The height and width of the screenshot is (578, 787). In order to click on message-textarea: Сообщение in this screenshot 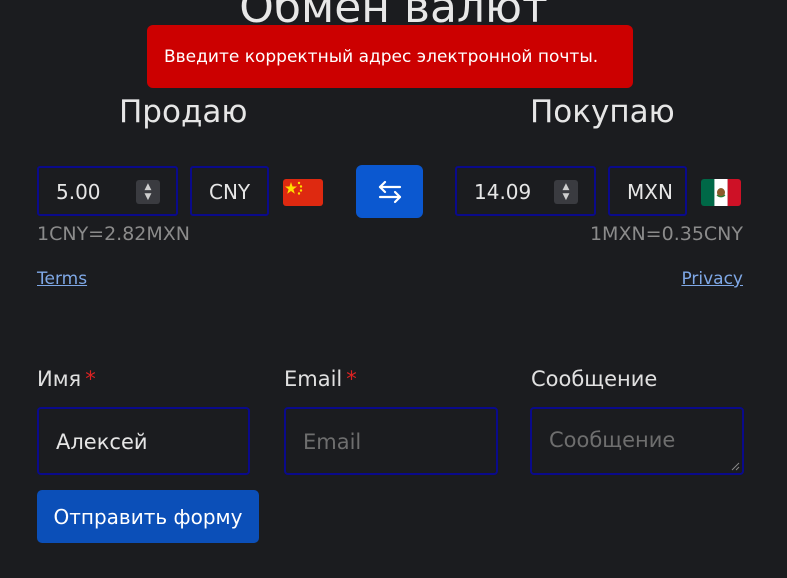, I will do `click(637, 441)`.